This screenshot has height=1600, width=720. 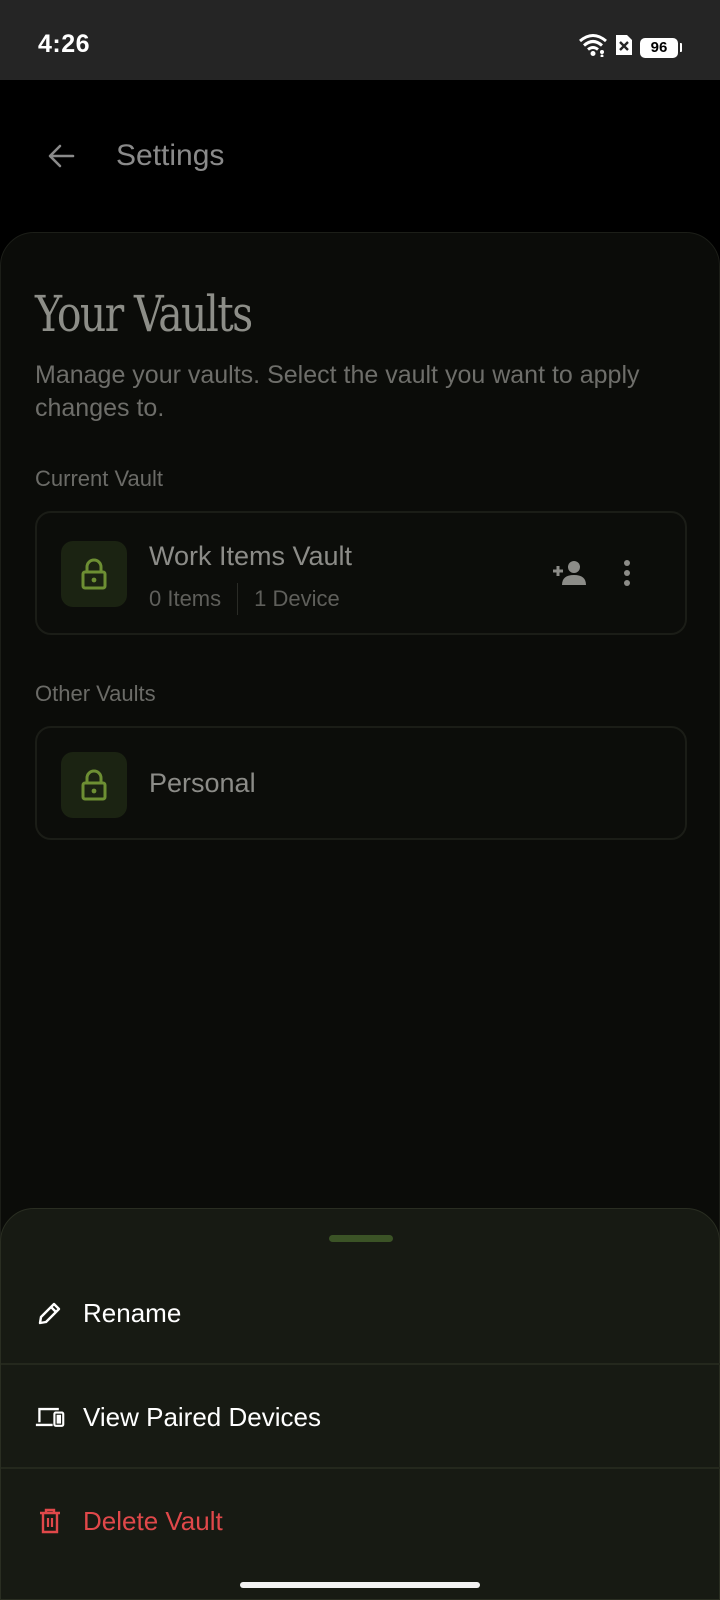 I want to click on battery-tip, so click(x=681, y=47).